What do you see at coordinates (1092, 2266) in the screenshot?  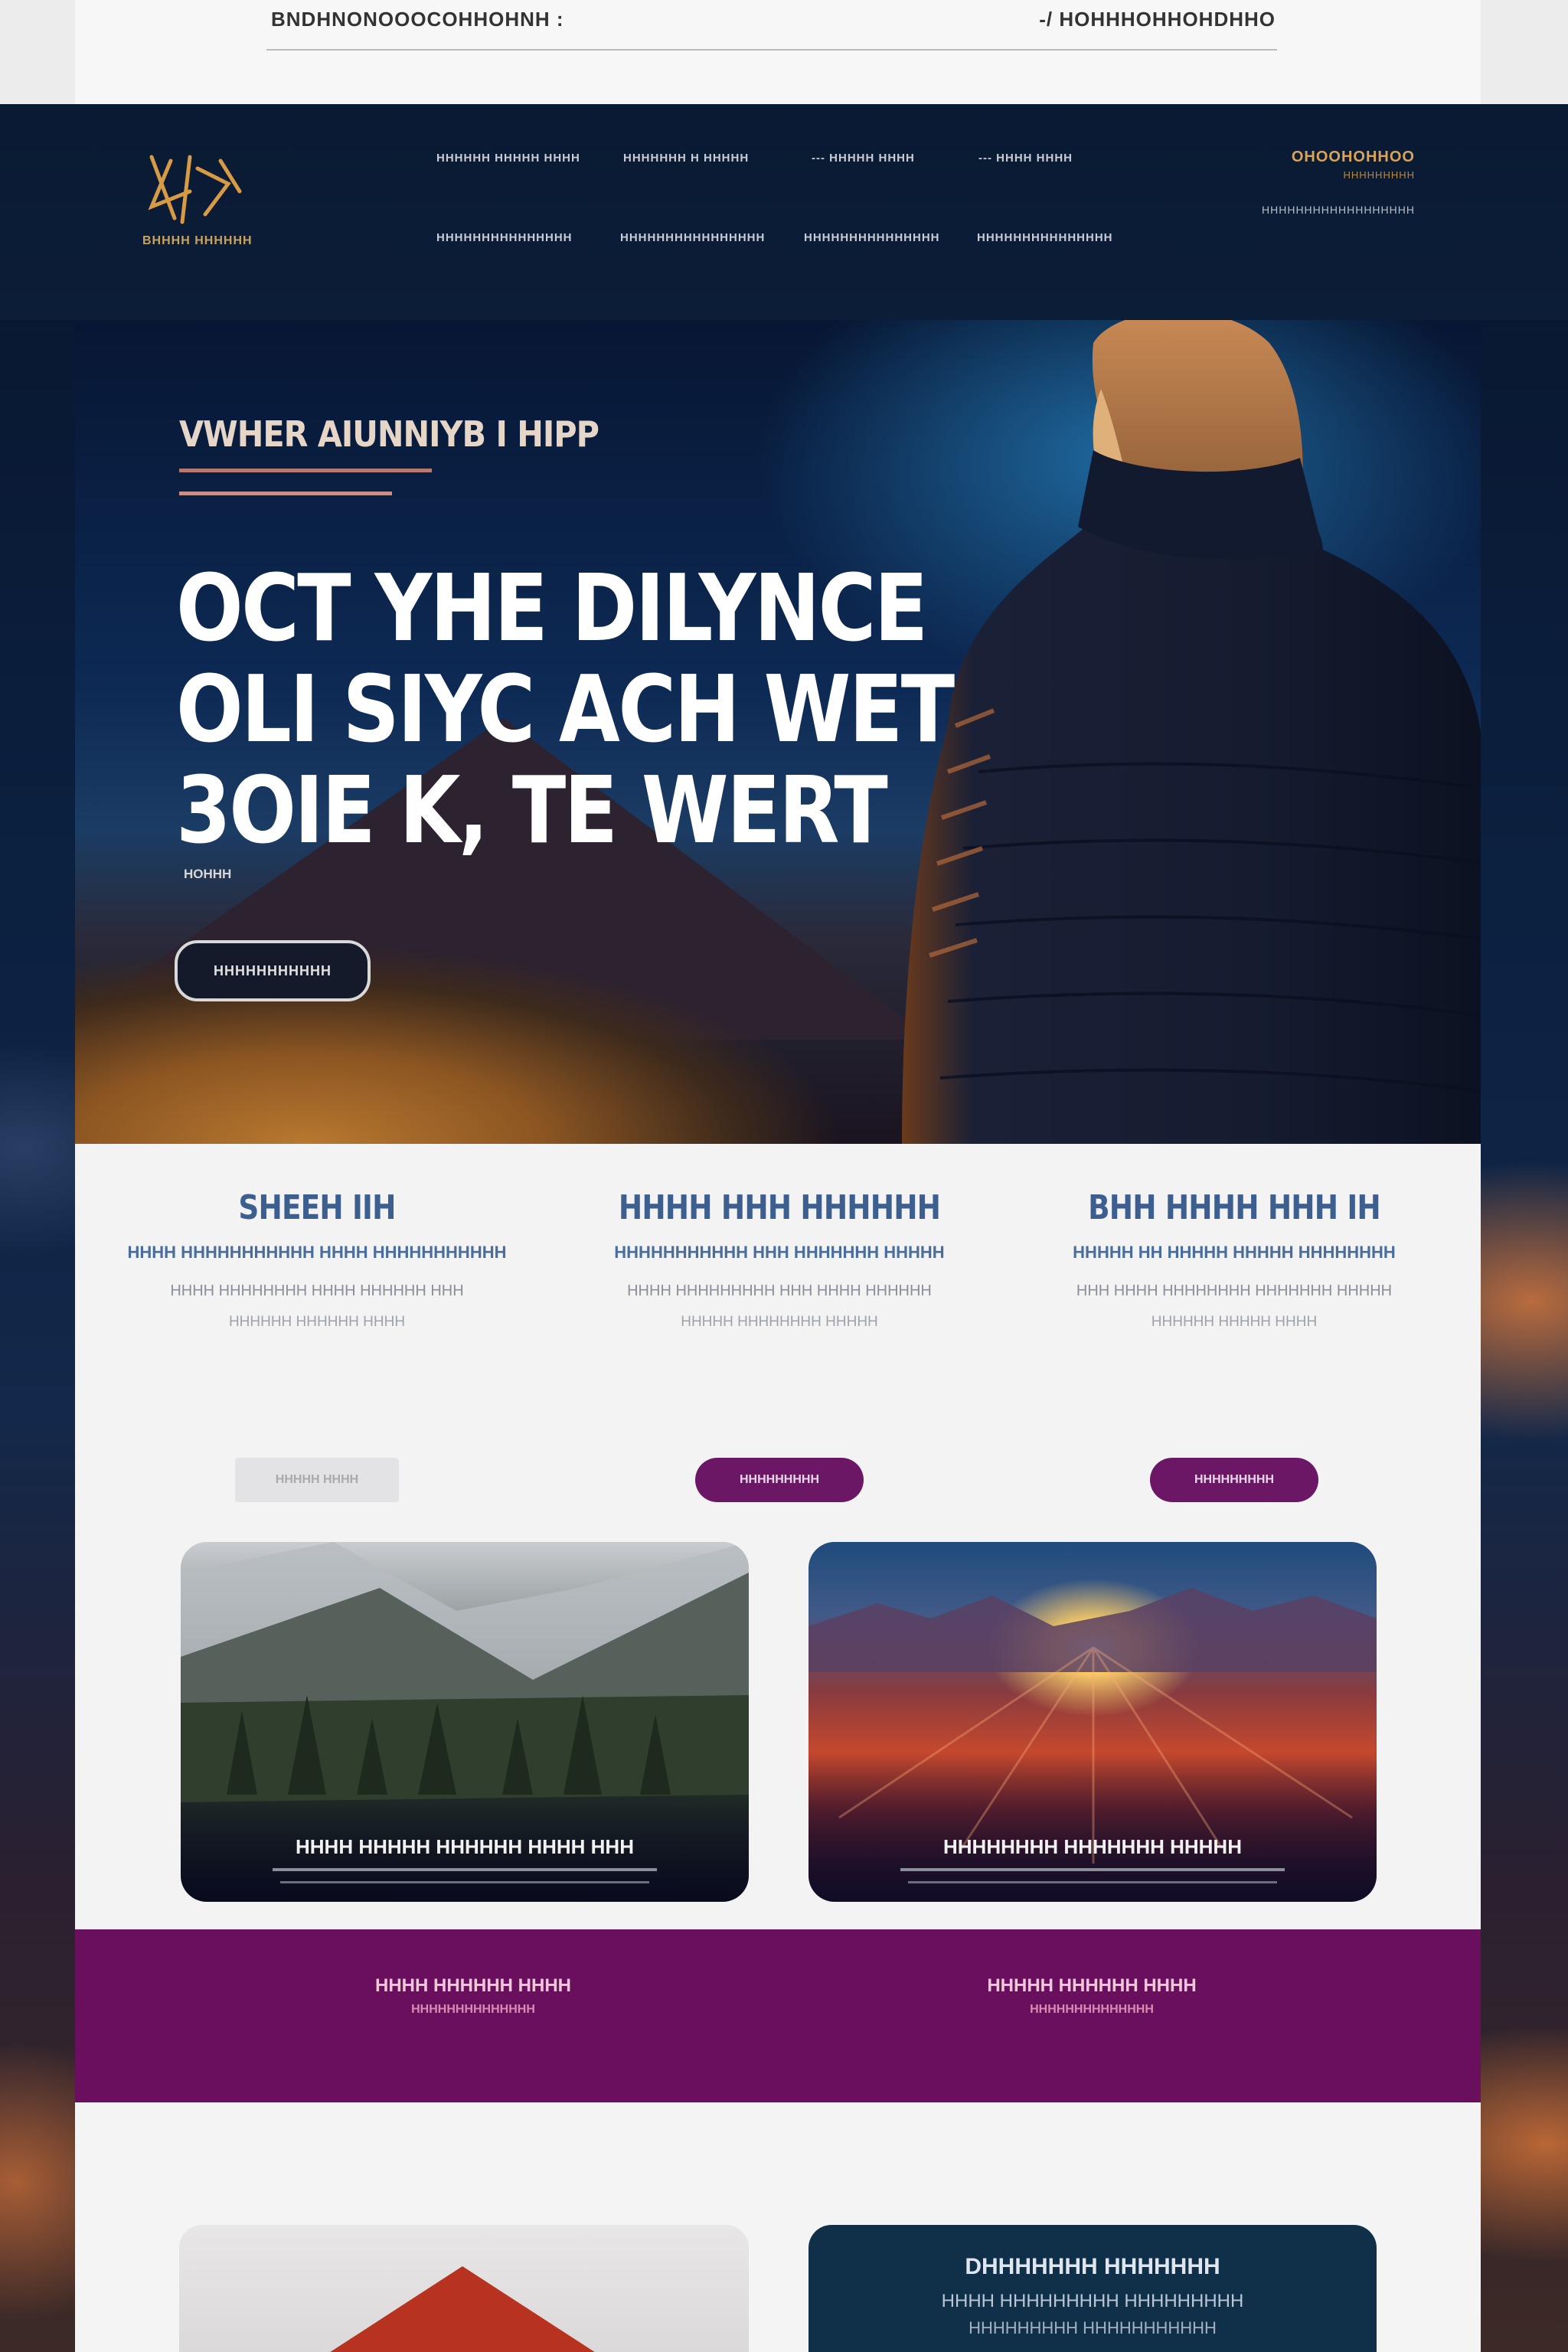 I see `info-card-title: DHHHHHHH HHHHHHH` at bounding box center [1092, 2266].